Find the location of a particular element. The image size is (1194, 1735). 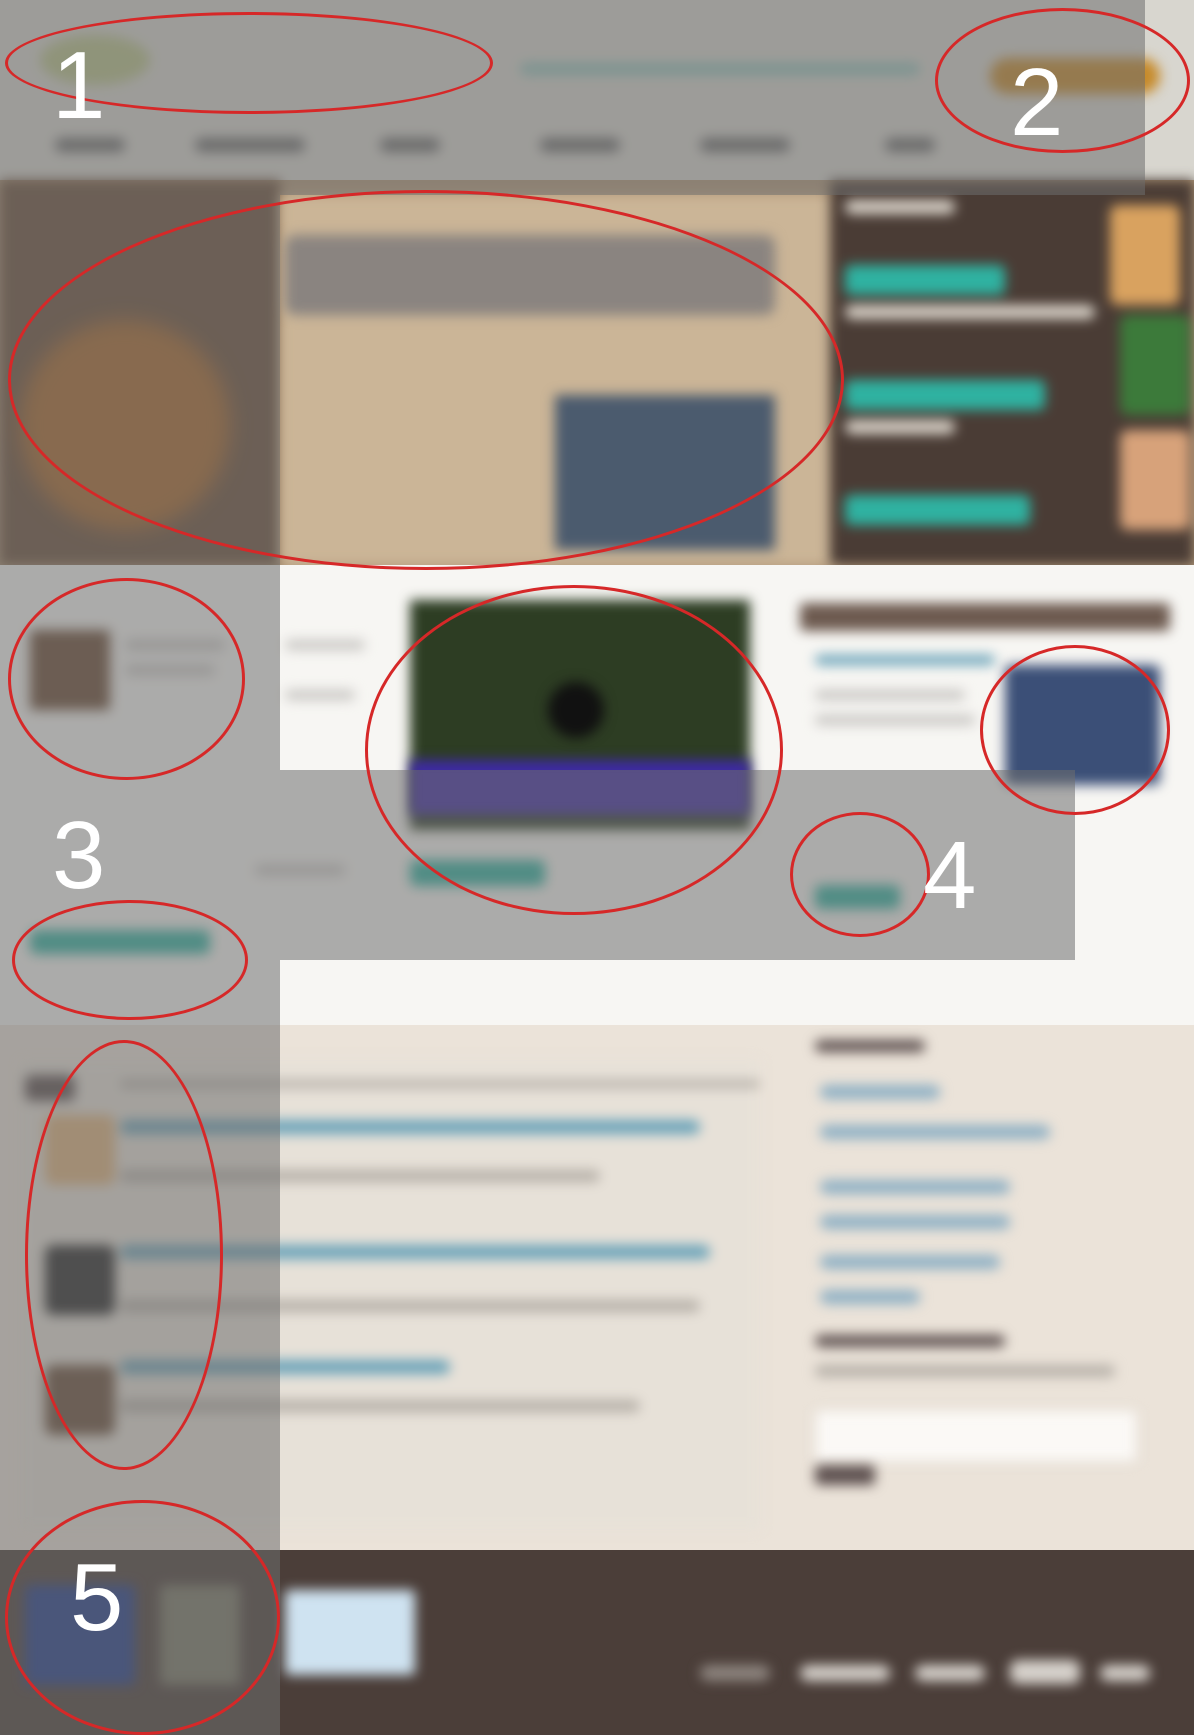

annotation-number-3: 3 is located at coordinates (79, 855).